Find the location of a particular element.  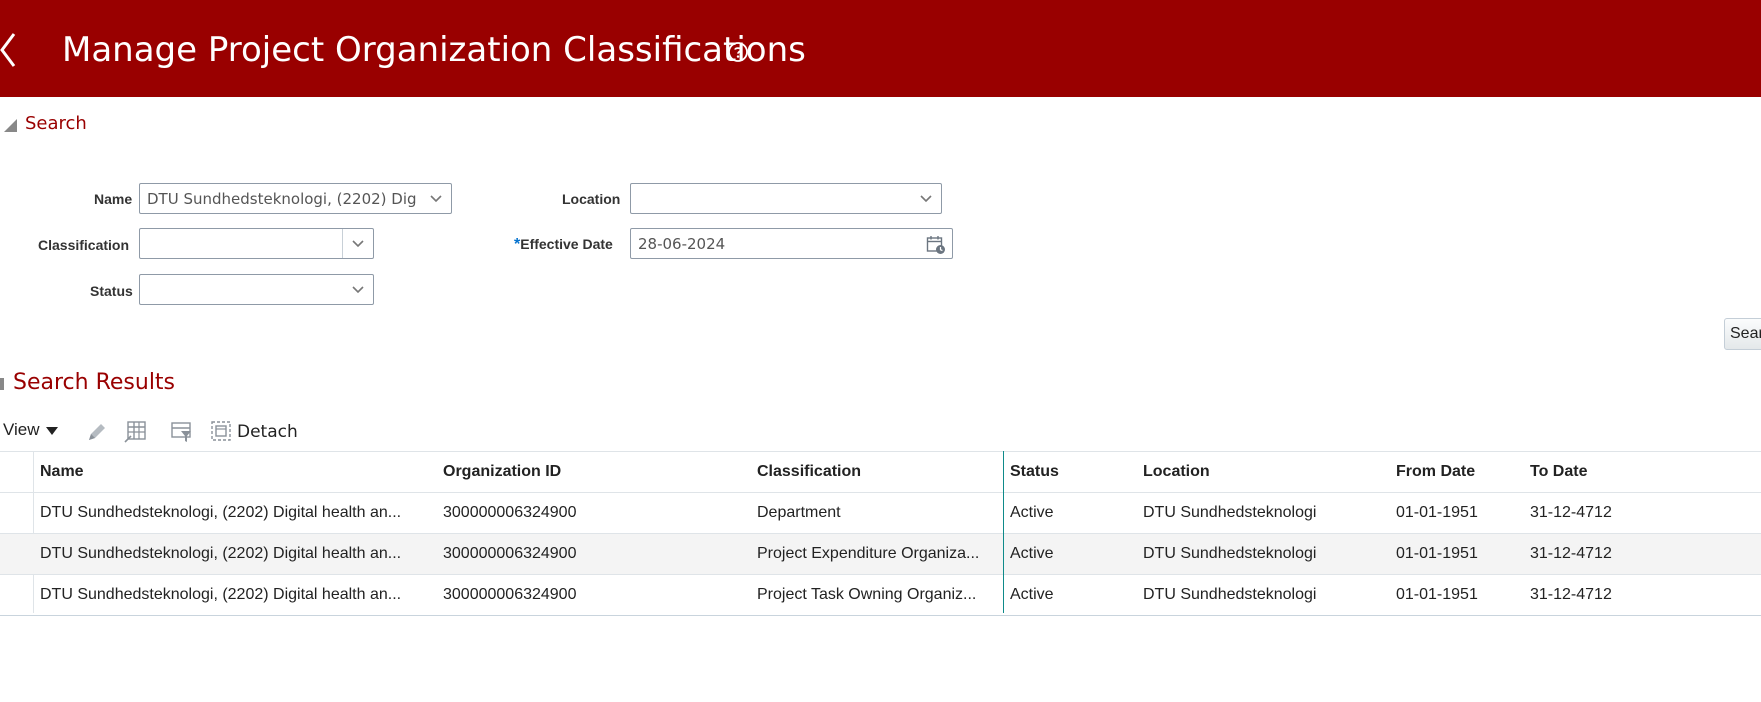

name-label: Name is located at coordinates (113, 199).